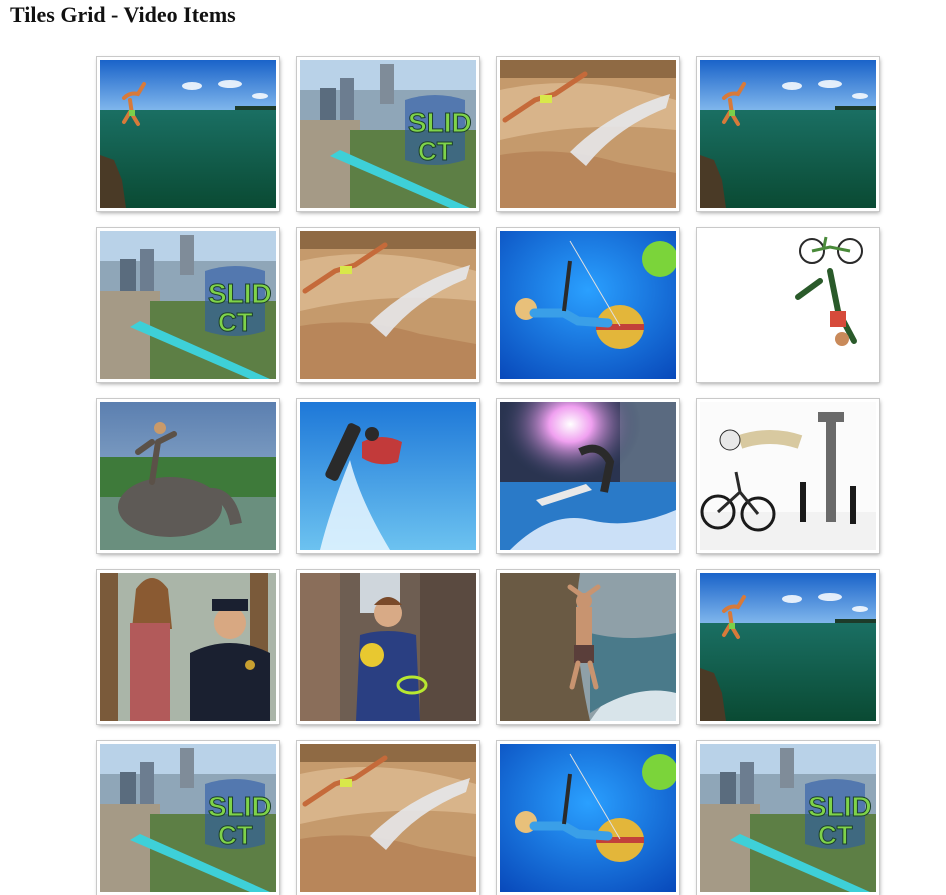 This screenshot has height=895, width=946. I want to click on page-title: Tiles Grid - Video Items, so click(123, 14).